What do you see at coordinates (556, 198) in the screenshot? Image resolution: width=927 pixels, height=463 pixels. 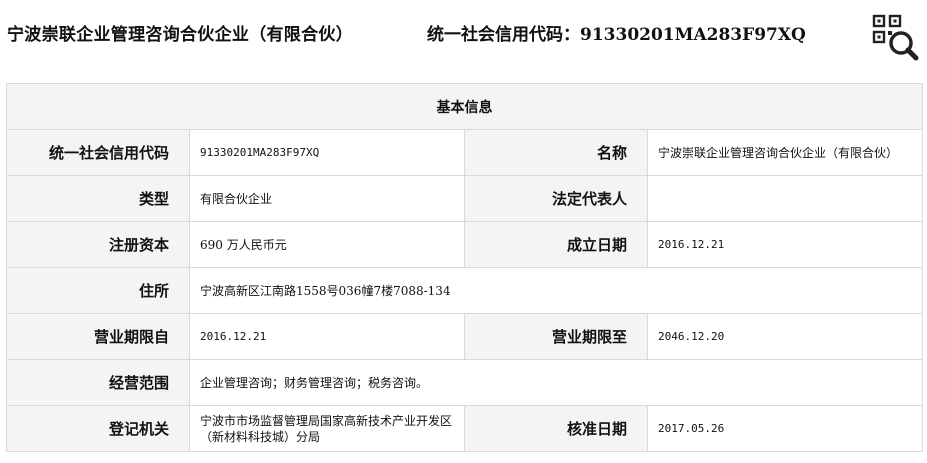 I see `label-legal-rep: 法定代表人` at bounding box center [556, 198].